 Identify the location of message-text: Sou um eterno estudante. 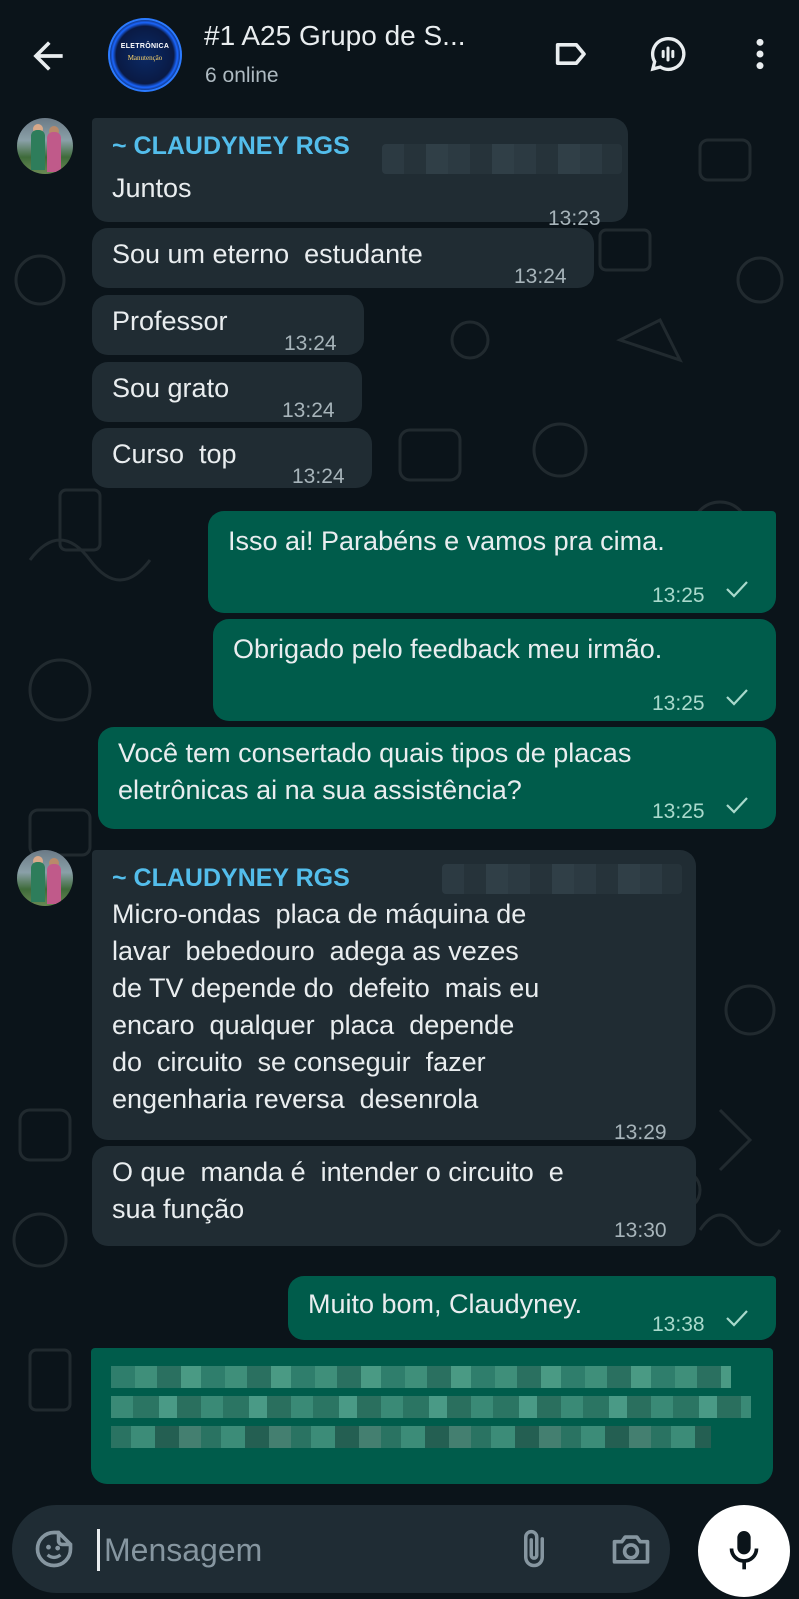
(267, 254).